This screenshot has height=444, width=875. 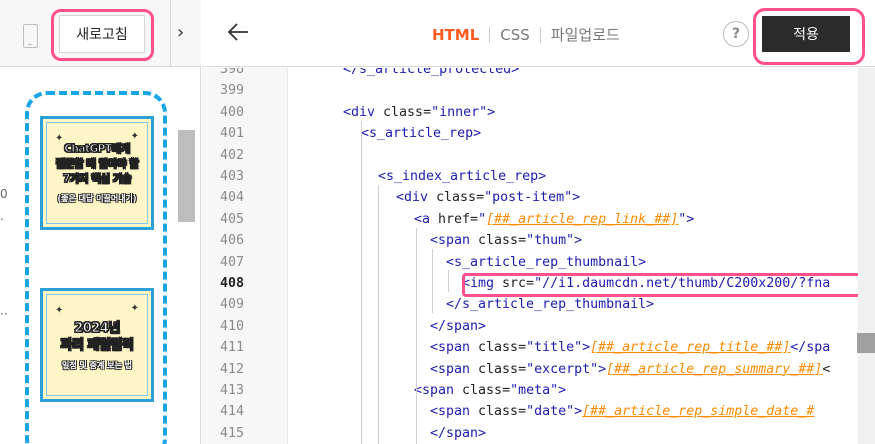 I want to click on code-text: <div class="inner">, so click(x=419, y=112).